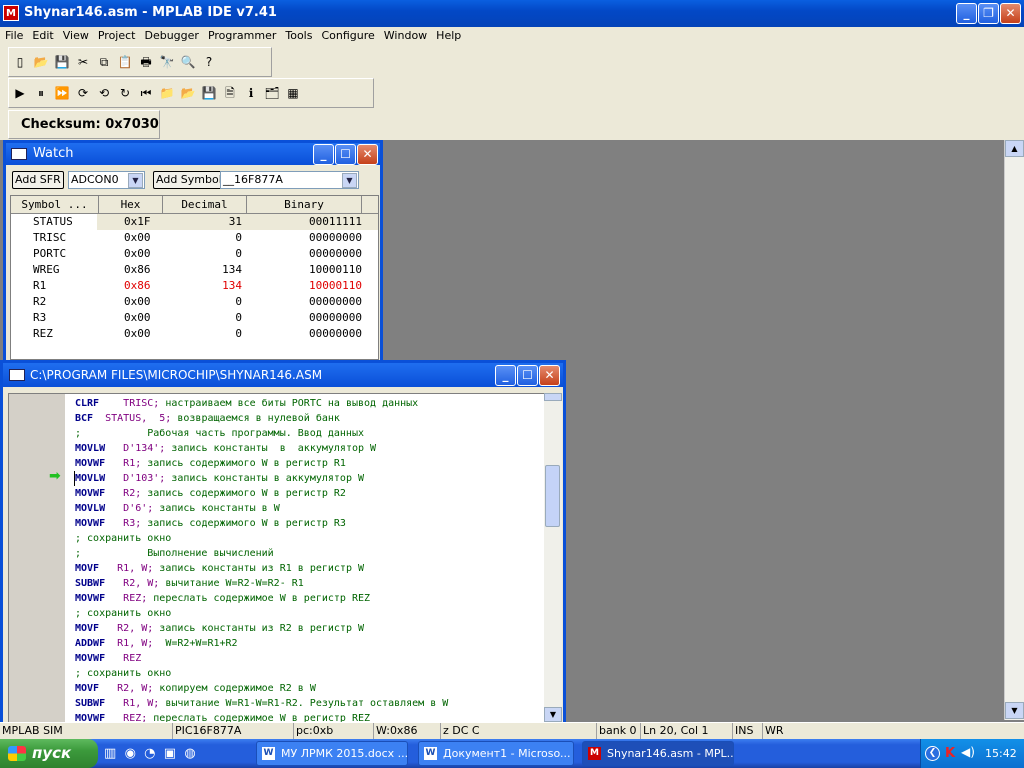 This screenshot has height=768, width=1024. I want to click on paste-icon: 📋, so click(125, 62).